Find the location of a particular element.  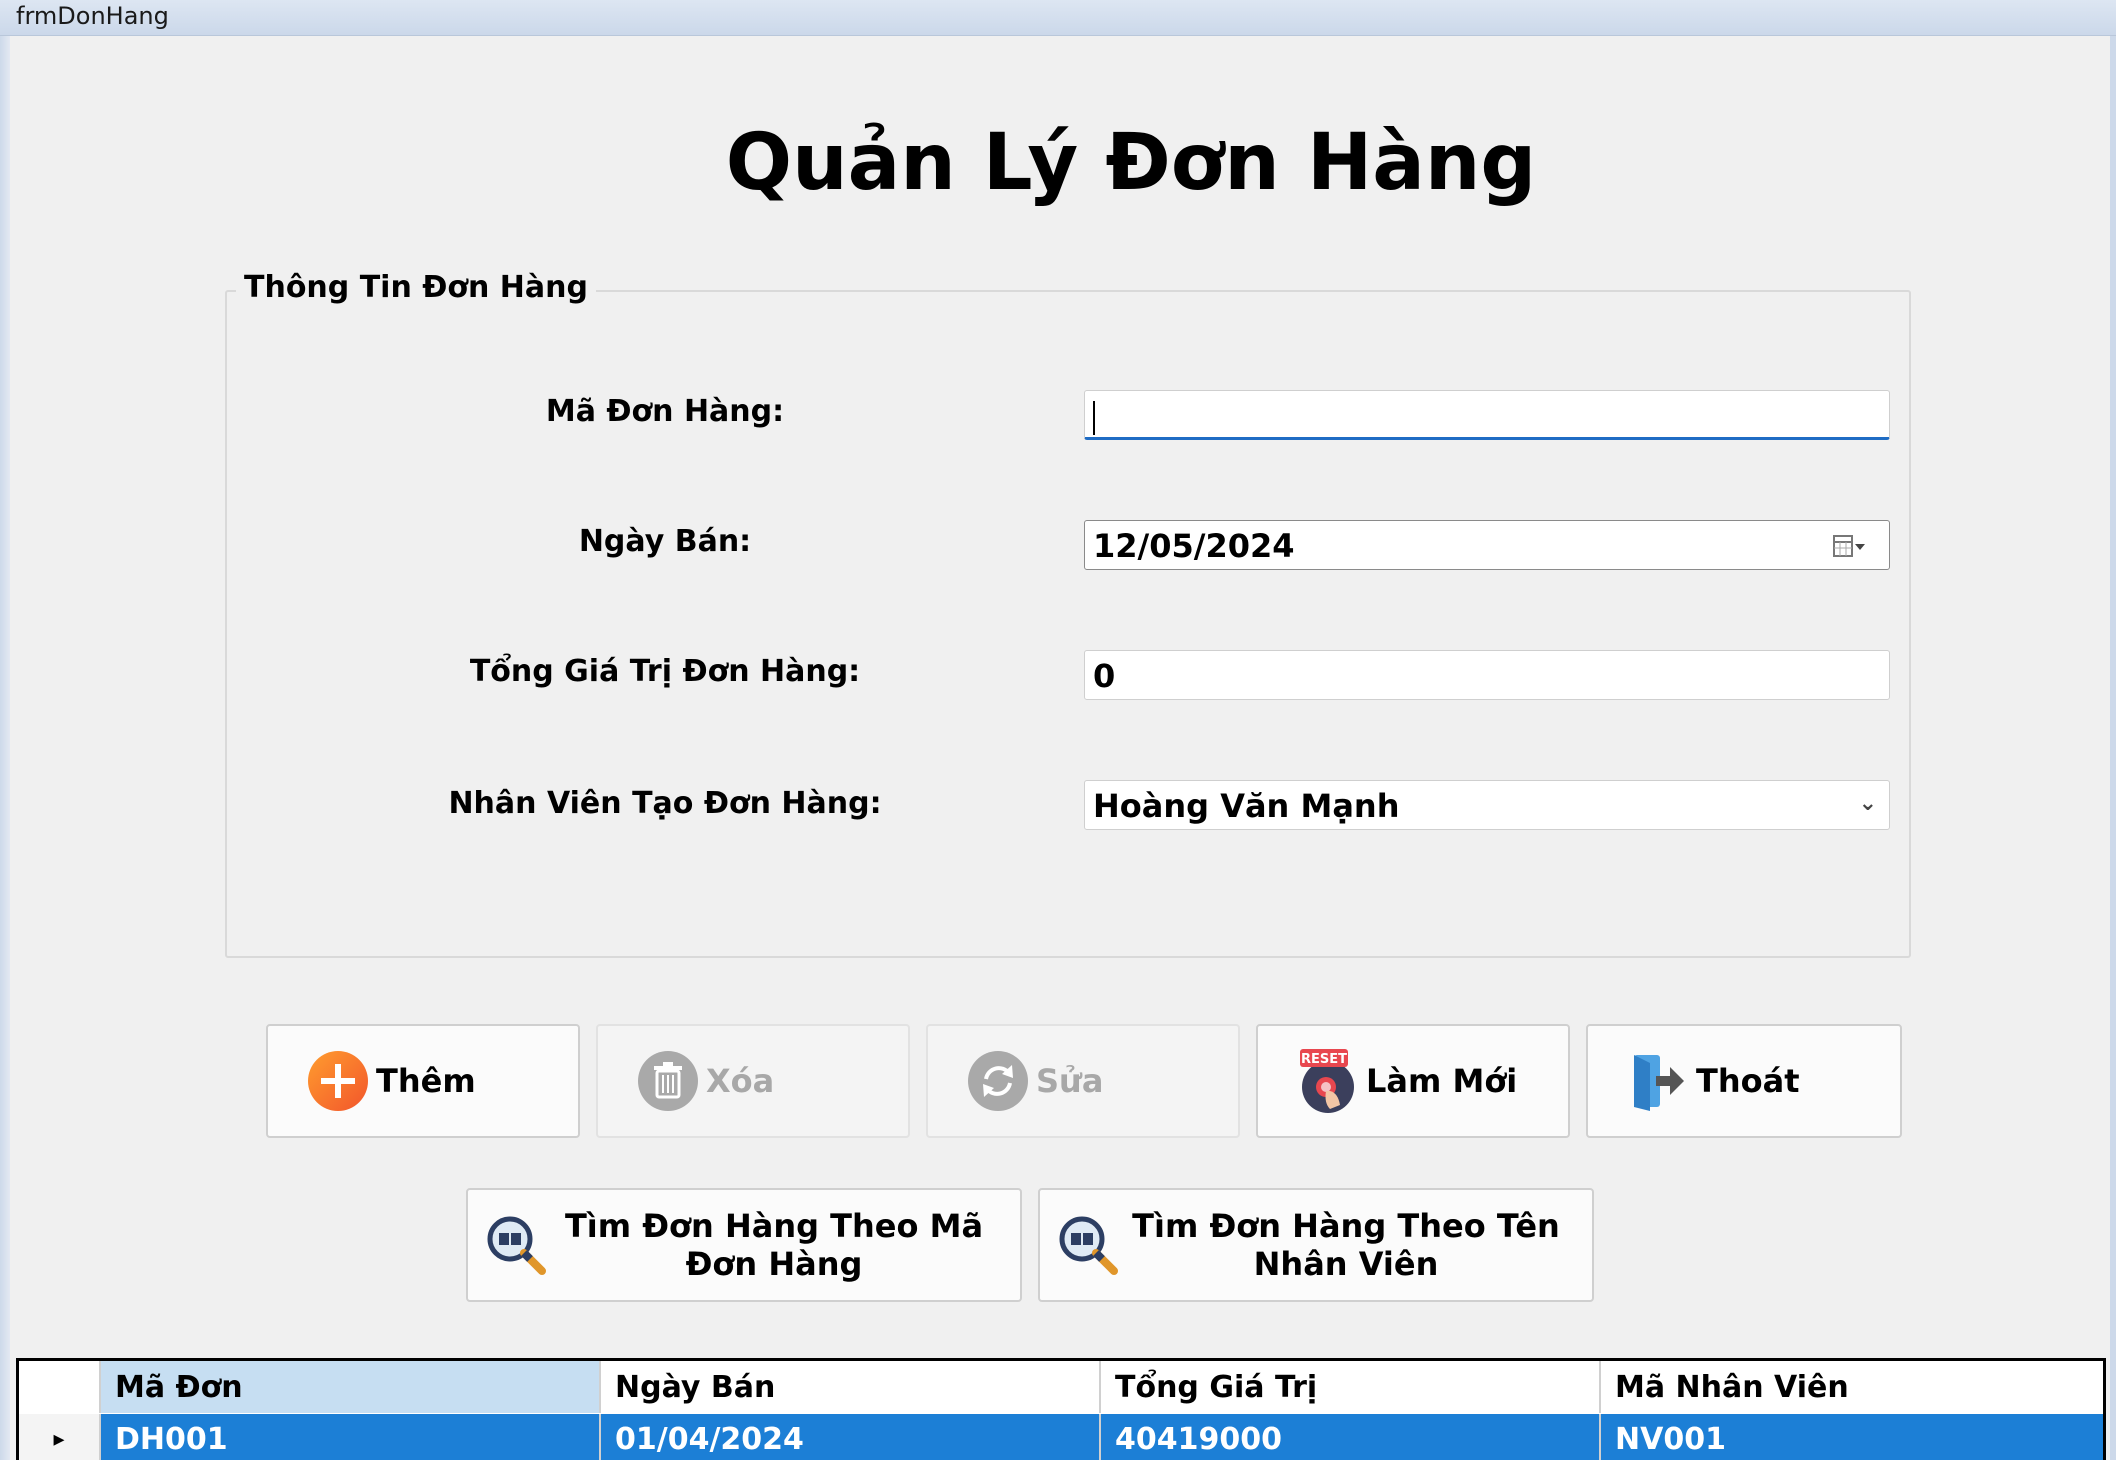

employee-label: Nhân Viên Tạo Đơn Hàng: is located at coordinates (665, 803).